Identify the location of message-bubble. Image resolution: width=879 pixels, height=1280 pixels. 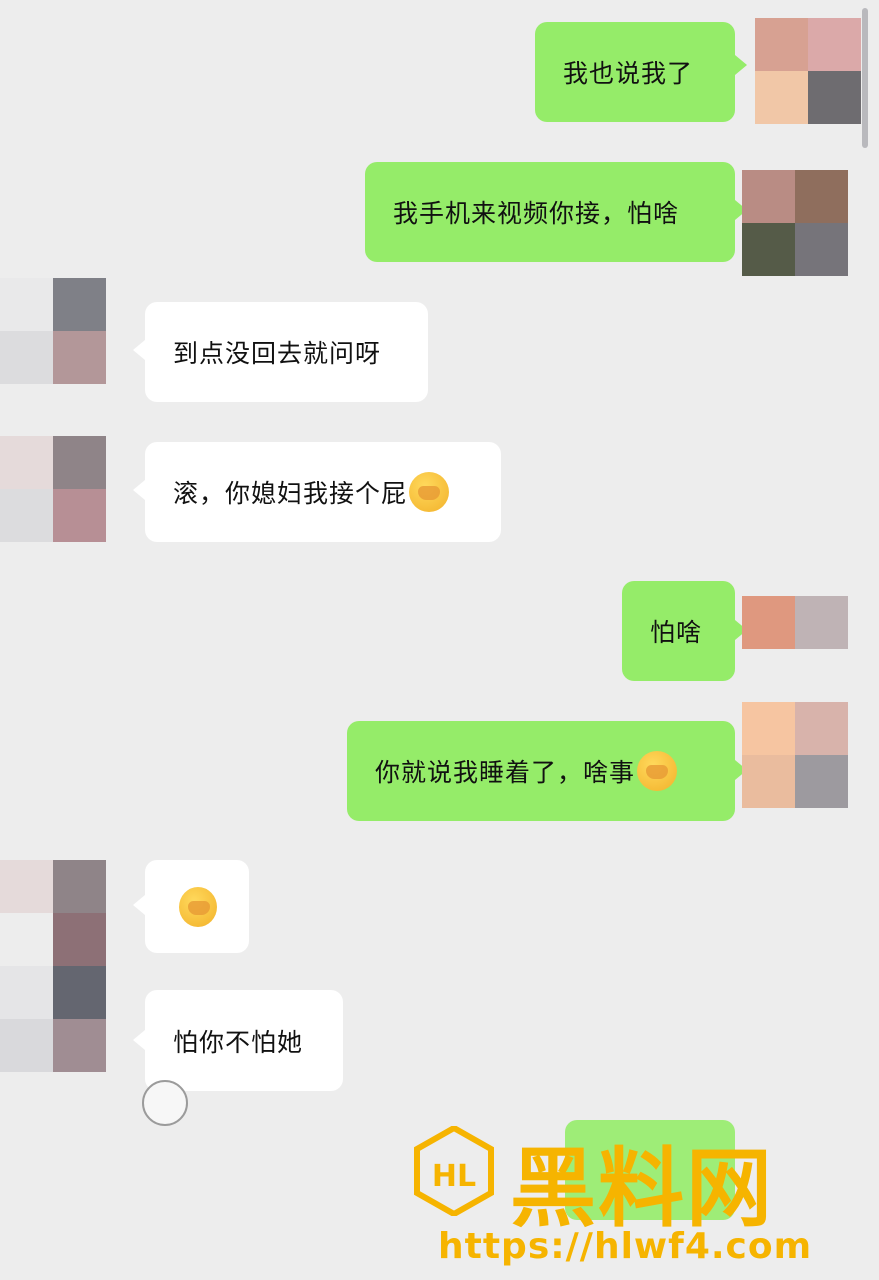
(197, 906).